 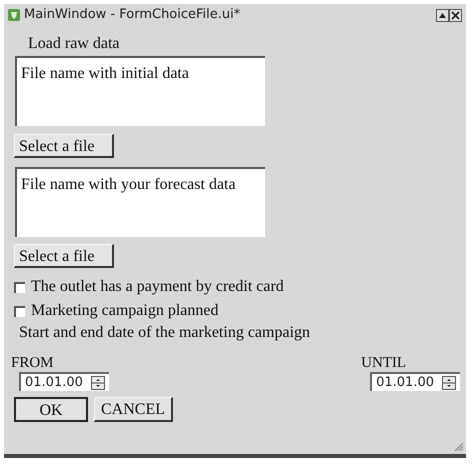 What do you see at coordinates (133, 409) in the screenshot?
I see `dialog-button: CANCEL` at bounding box center [133, 409].